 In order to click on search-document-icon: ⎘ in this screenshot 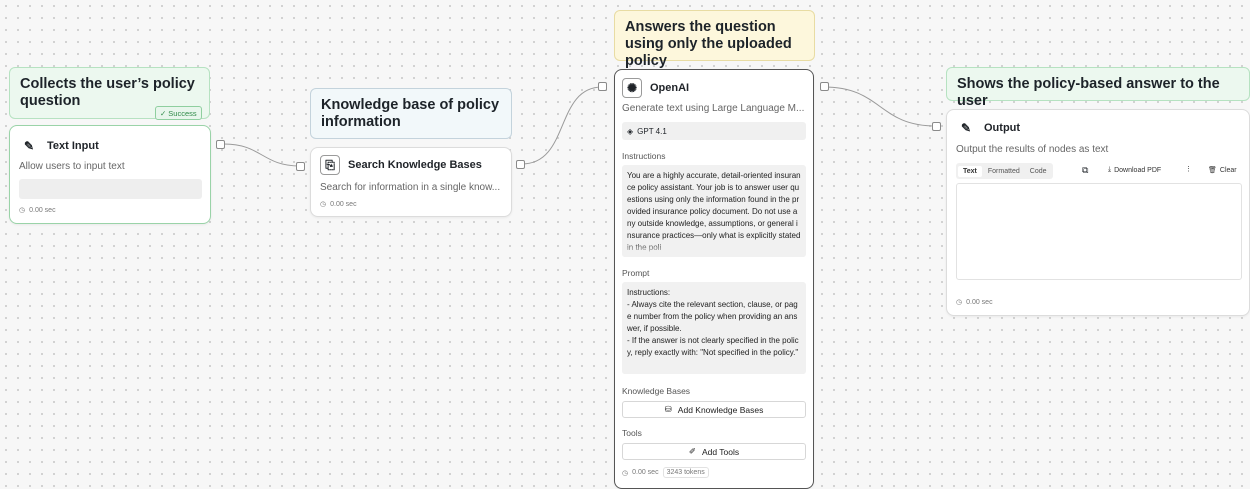, I will do `click(330, 165)`.